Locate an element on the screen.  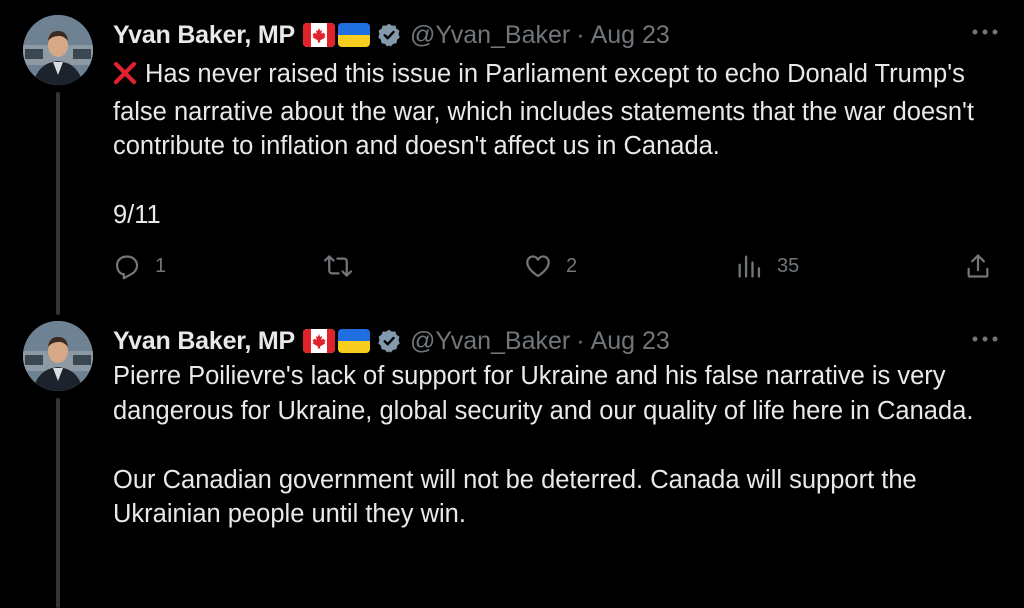
share-button is located at coordinates (978, 266).